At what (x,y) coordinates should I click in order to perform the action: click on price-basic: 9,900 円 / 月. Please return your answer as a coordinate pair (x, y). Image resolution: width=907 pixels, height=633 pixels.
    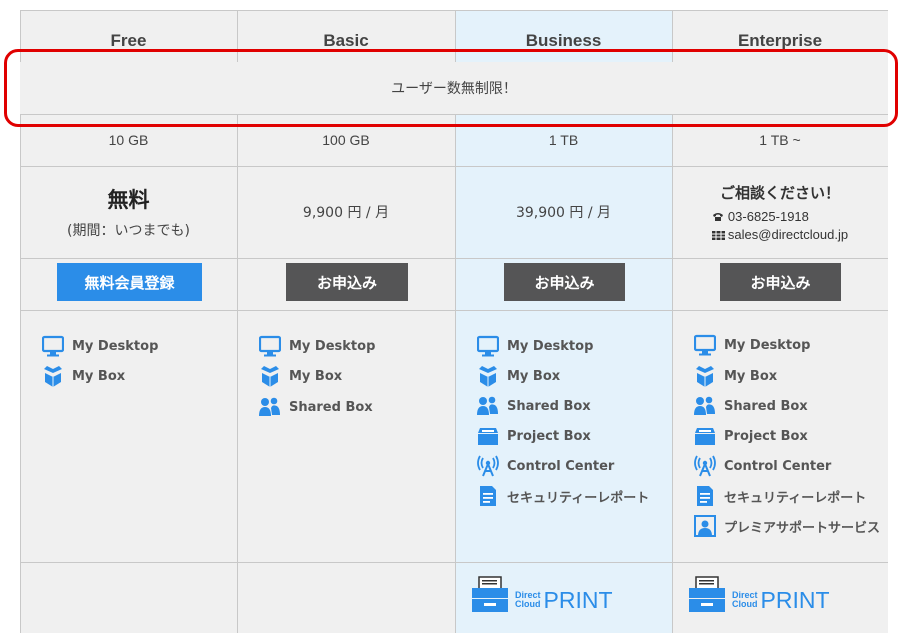
    Looking at the image, I should click on (346, 213).